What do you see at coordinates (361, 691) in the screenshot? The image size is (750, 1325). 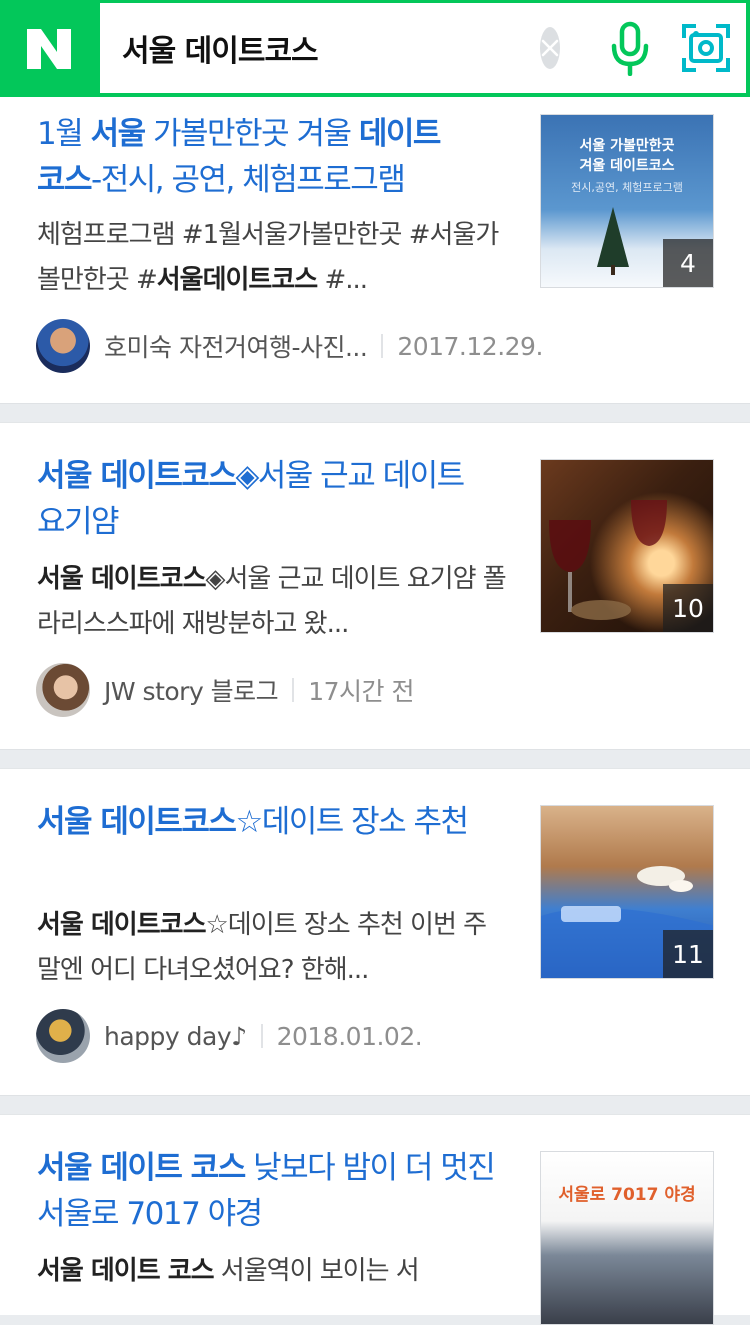 I see `post-date: 17시간 전` at bounding box center [361, 691].